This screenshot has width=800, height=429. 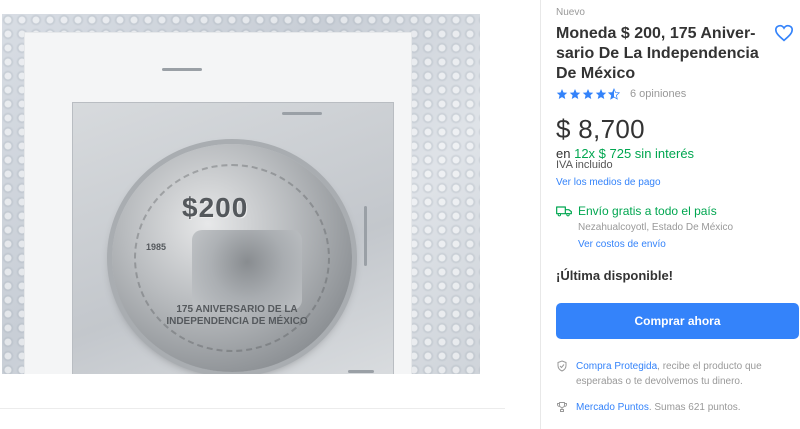 I want to click on coin-year-engraving: 1985, so click(x=156, y=247).